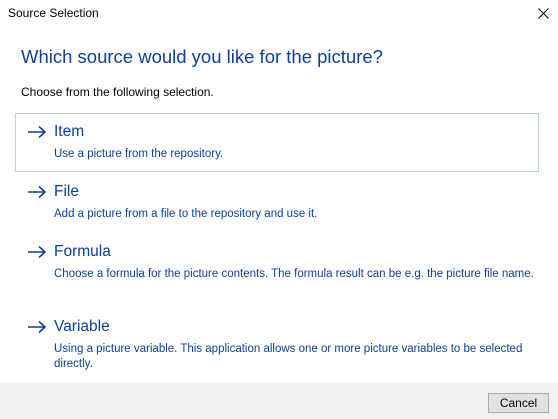 The image size is (558, 419). I want to click on close-icon, so click(543, 13).